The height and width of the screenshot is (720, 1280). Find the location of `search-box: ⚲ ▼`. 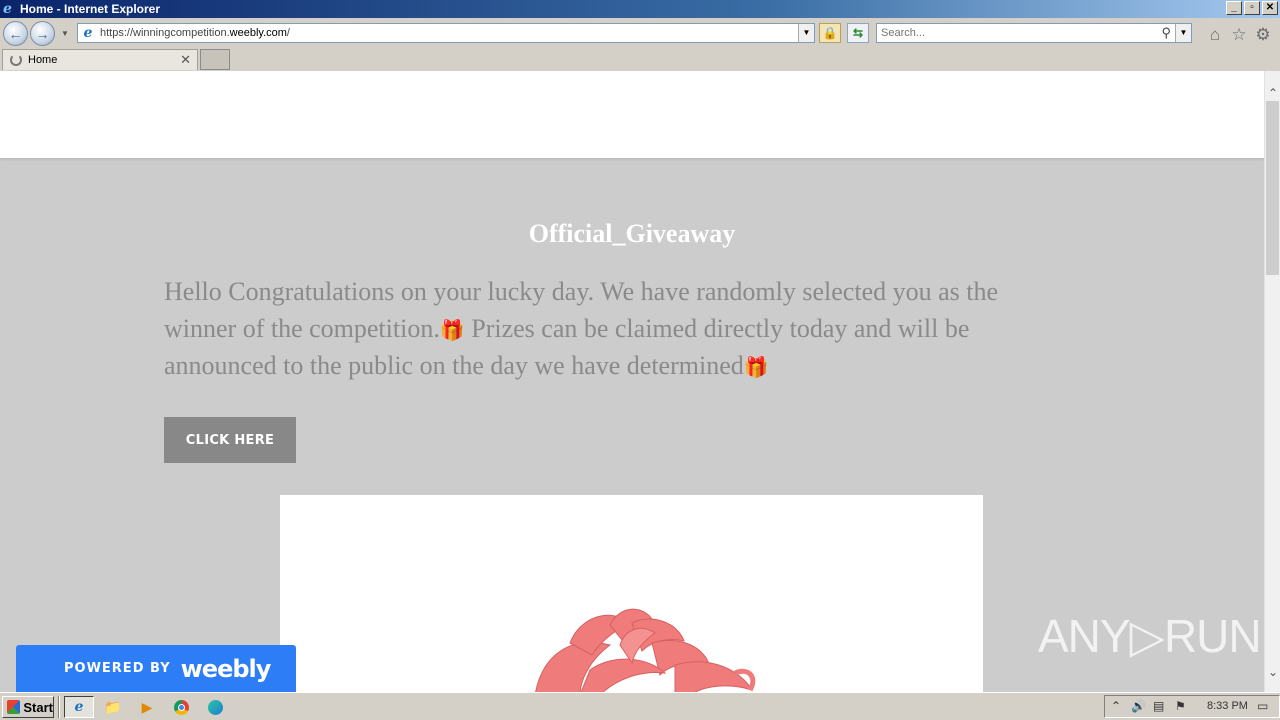

search-box: ⚲ ▼ is located at coordinates (1034, 33).